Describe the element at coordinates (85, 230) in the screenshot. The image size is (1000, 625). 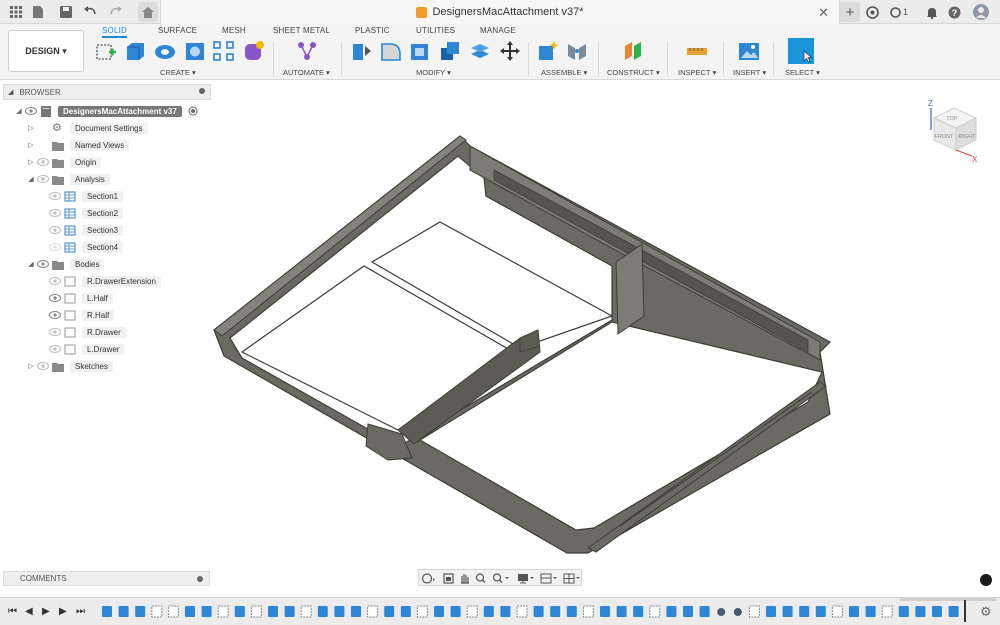
I see `browser-item-section3: Section3` at that location.